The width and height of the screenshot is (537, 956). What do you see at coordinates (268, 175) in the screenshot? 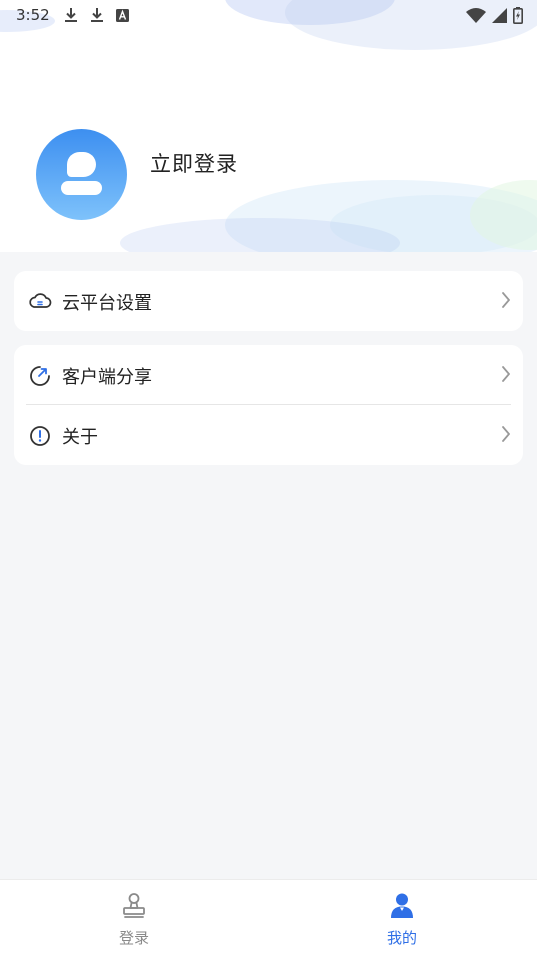
I see `profile-section: 立即登录` at bounding box center [268, 175].